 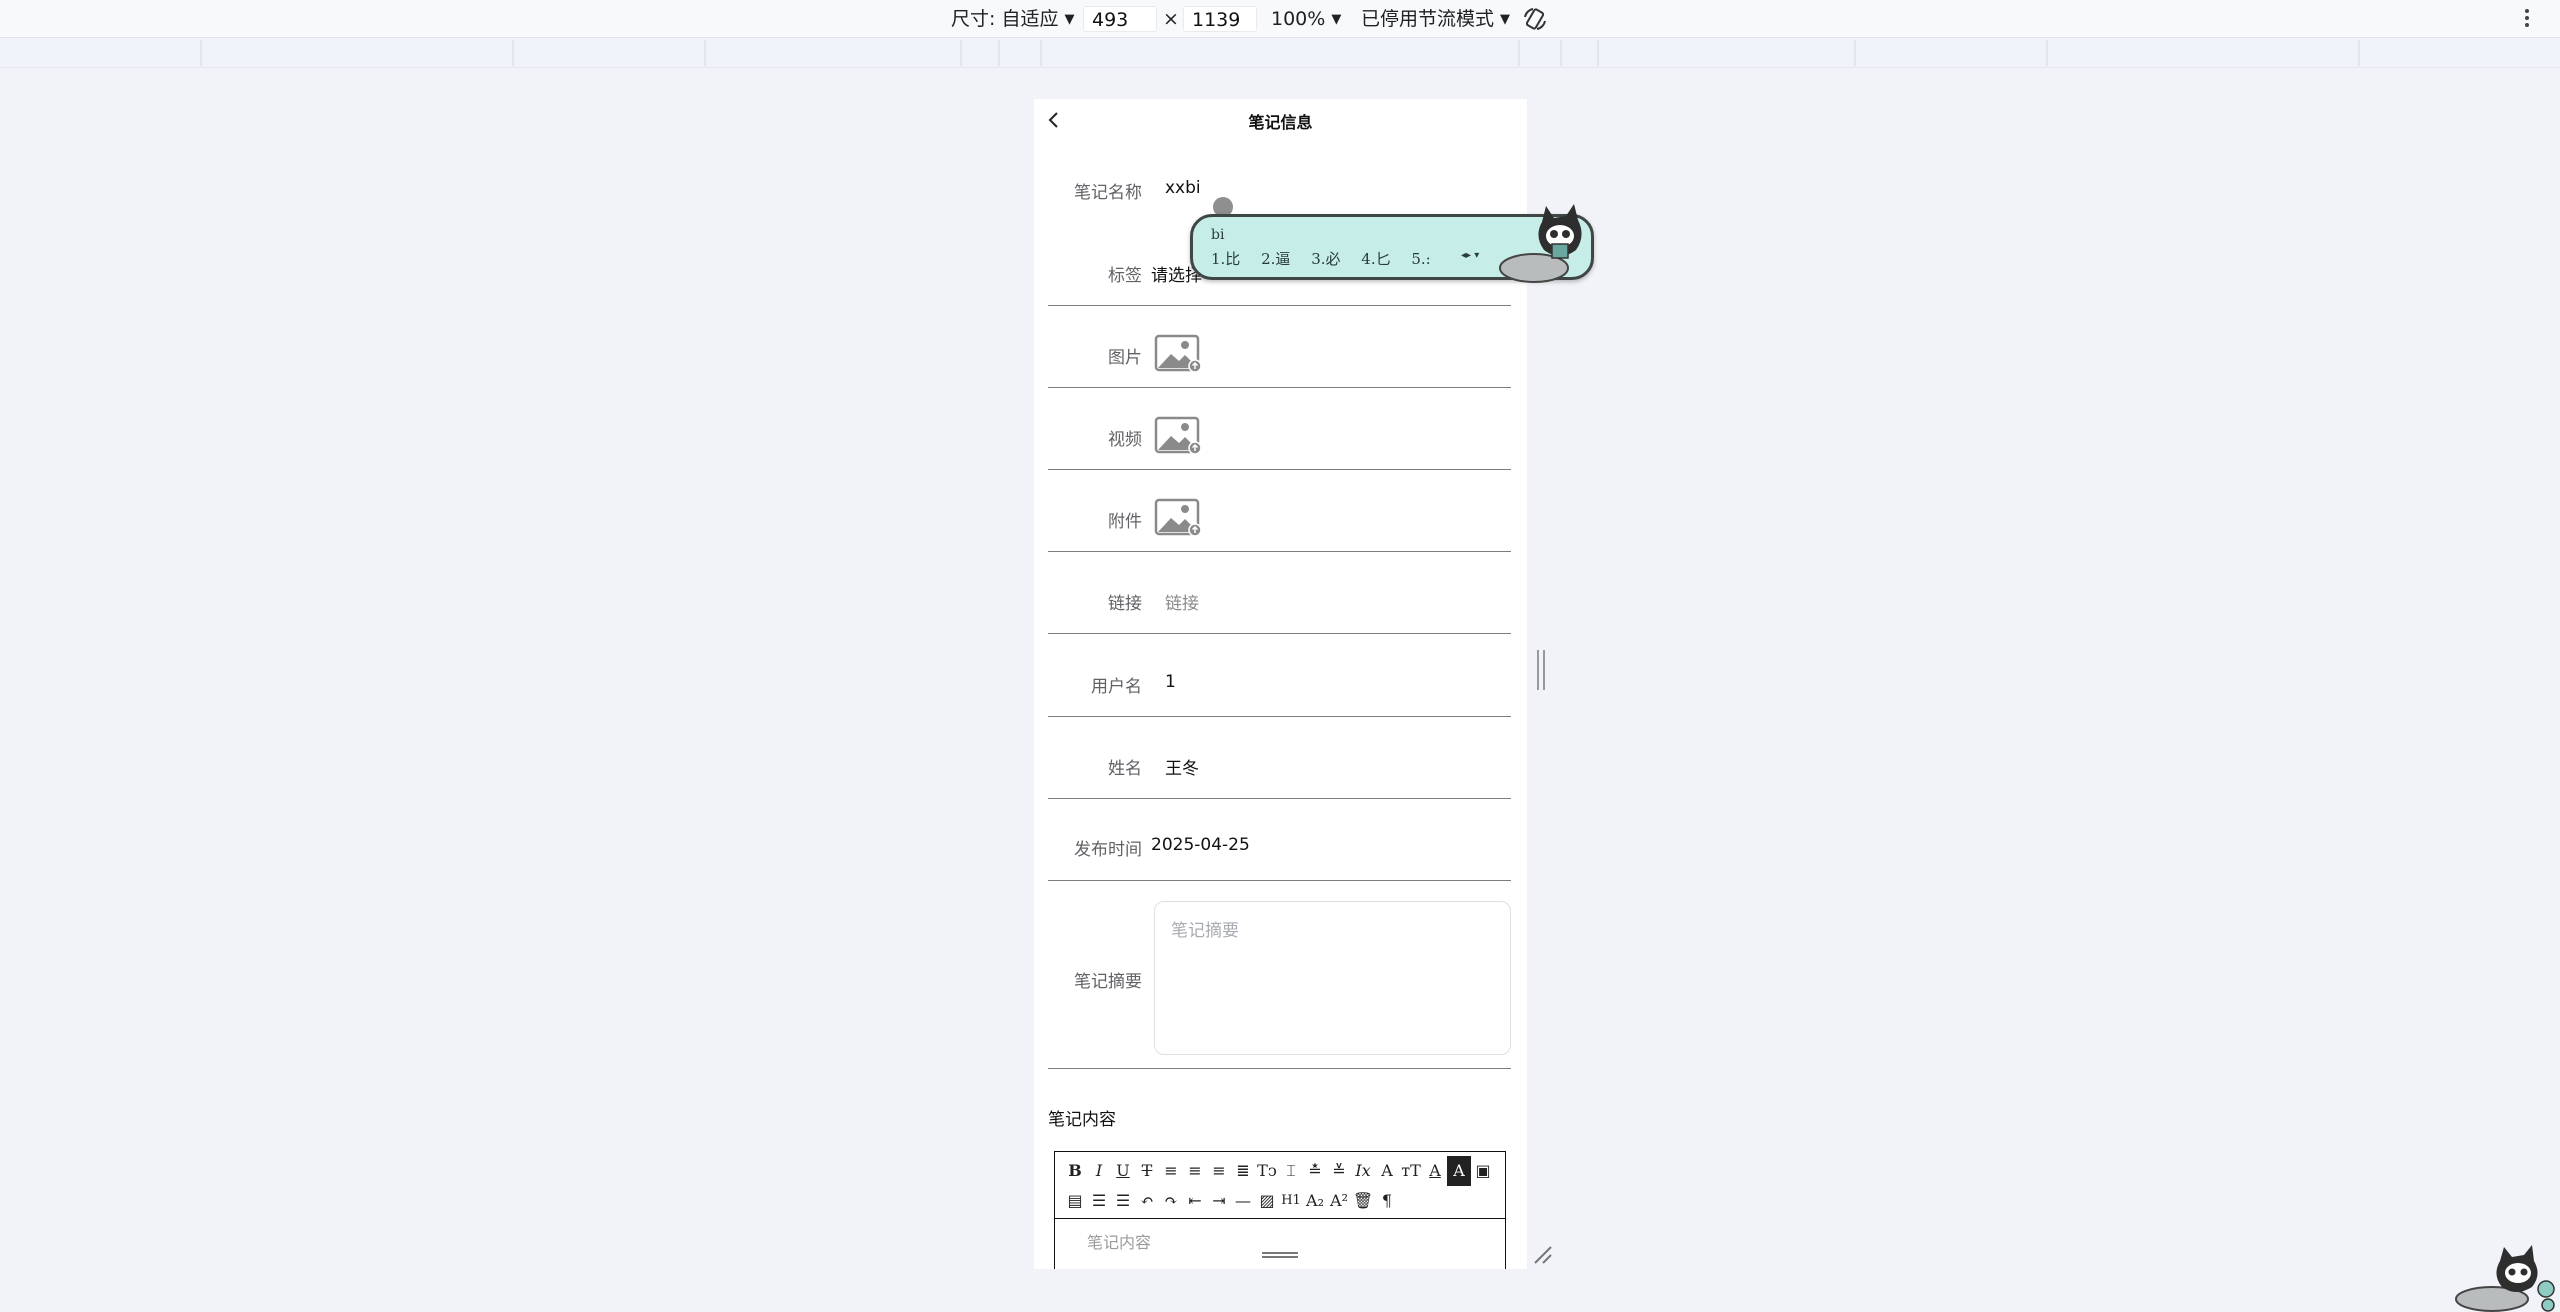 I want to click on font-size-icon: Tↄ, so click(x=1267, y=1171).